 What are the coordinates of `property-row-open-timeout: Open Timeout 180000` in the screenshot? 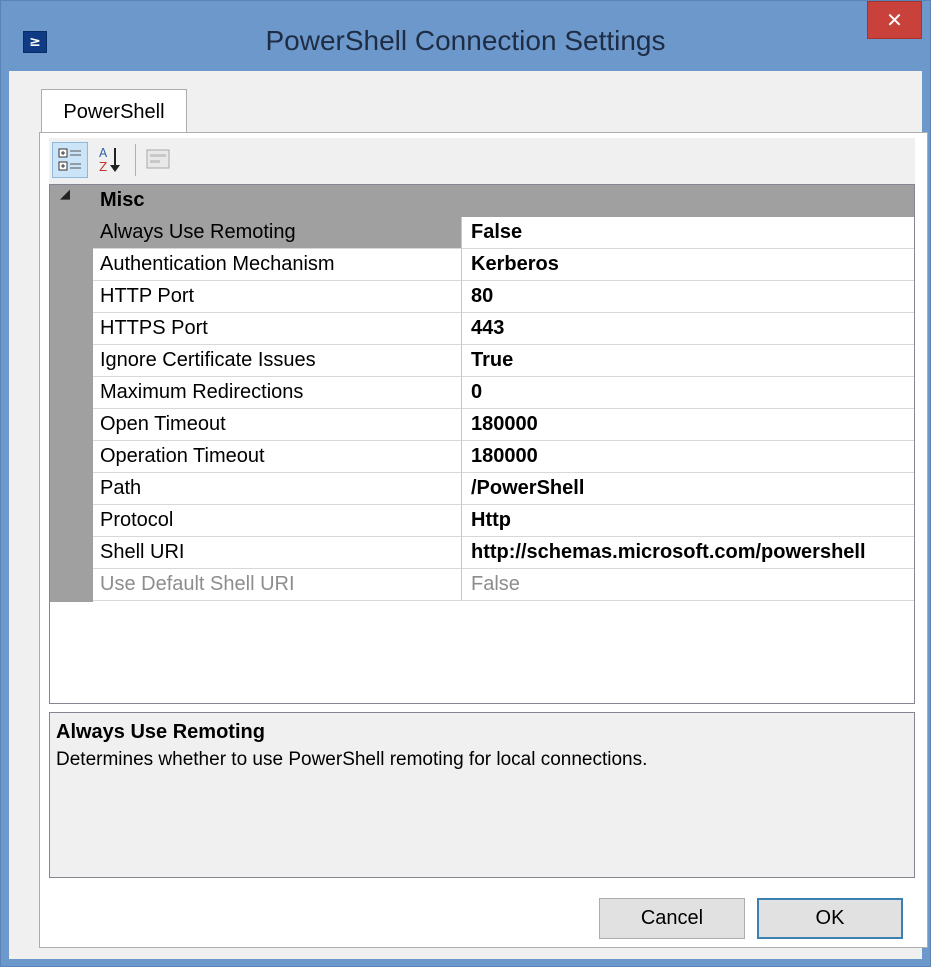 It's located at (503, 425).